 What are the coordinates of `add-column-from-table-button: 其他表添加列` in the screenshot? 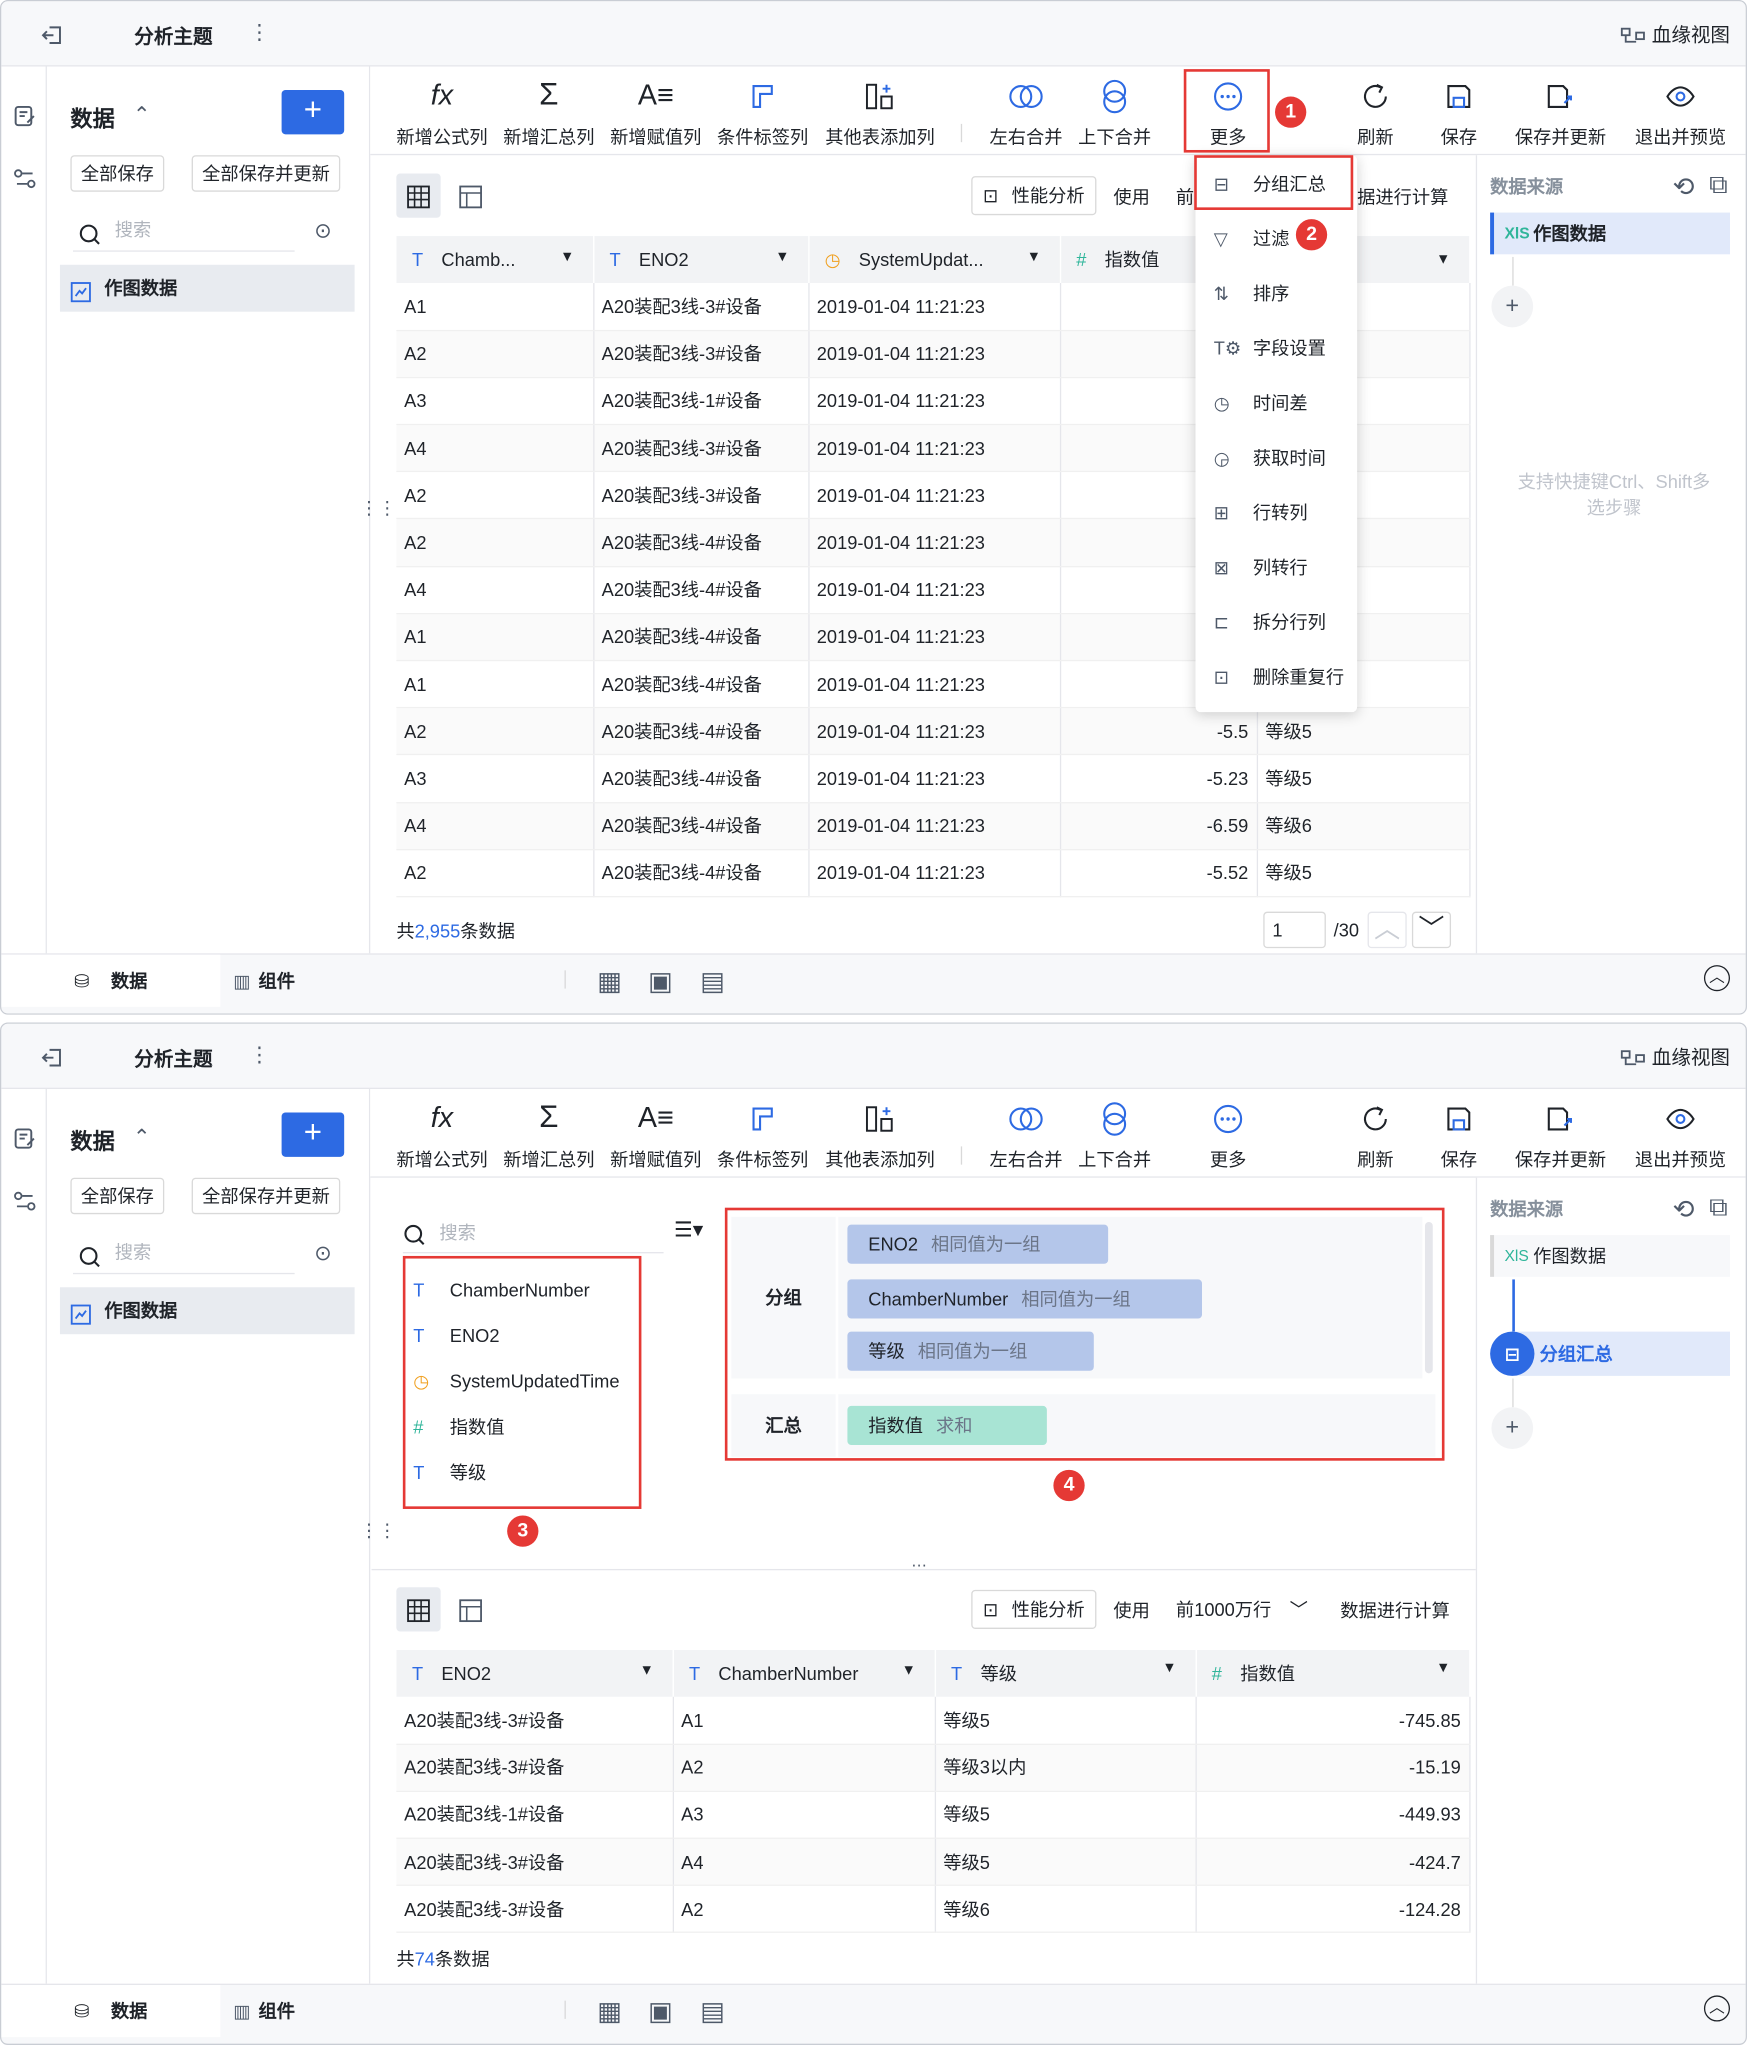 It's located at (880, 1135).